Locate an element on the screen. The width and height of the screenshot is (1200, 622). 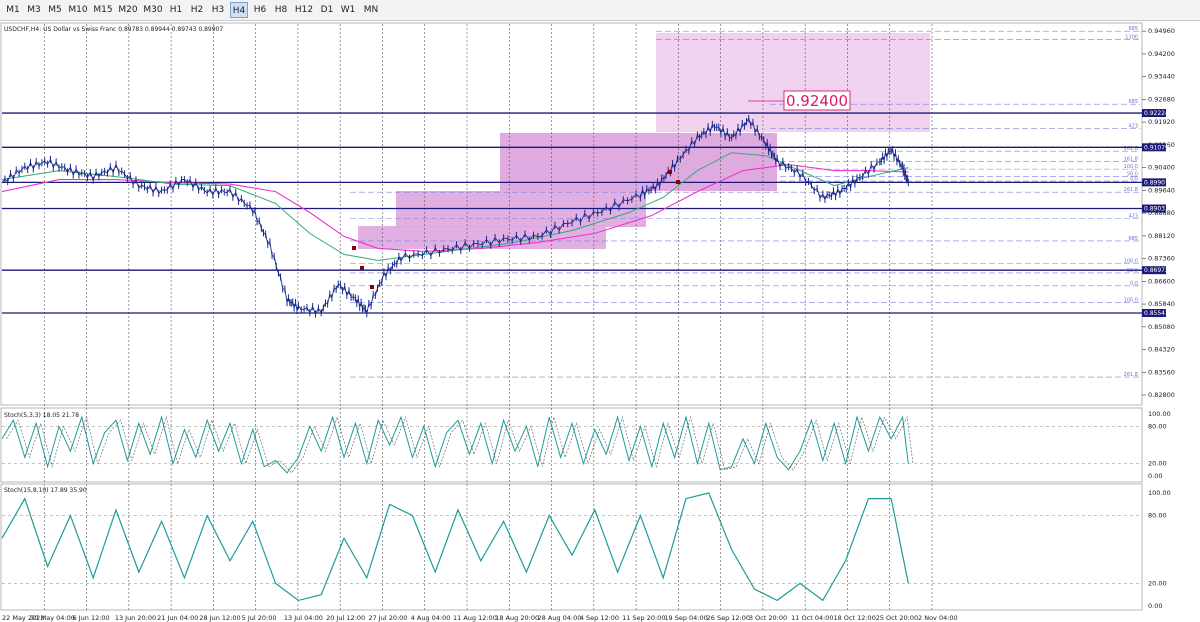
price-label: 0.88120 is located at coordinates (1161, 236).